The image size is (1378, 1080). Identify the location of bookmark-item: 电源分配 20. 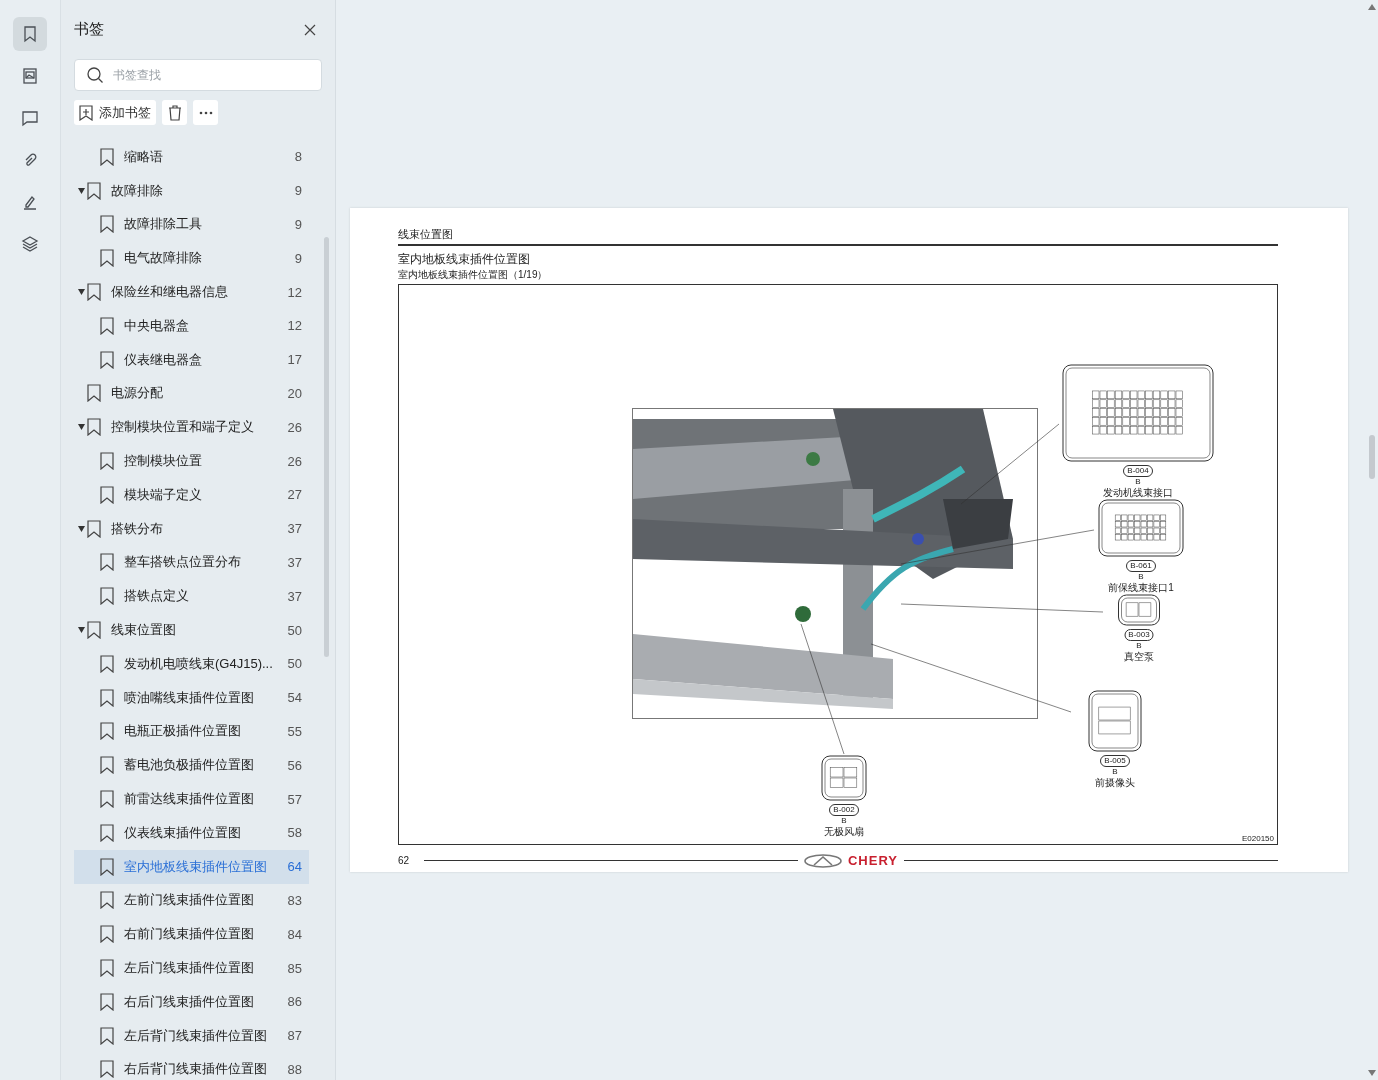
(191, 393).